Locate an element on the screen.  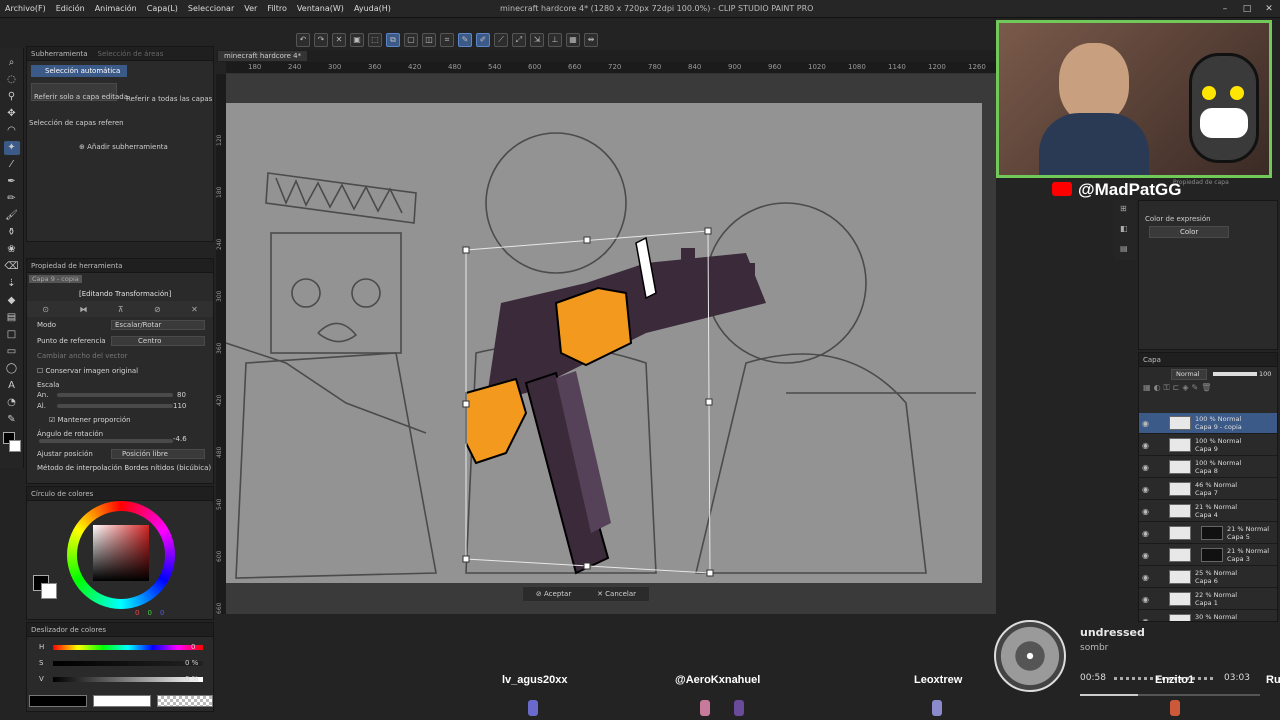
handle-bottom-right is located at coordinates (710, 573).